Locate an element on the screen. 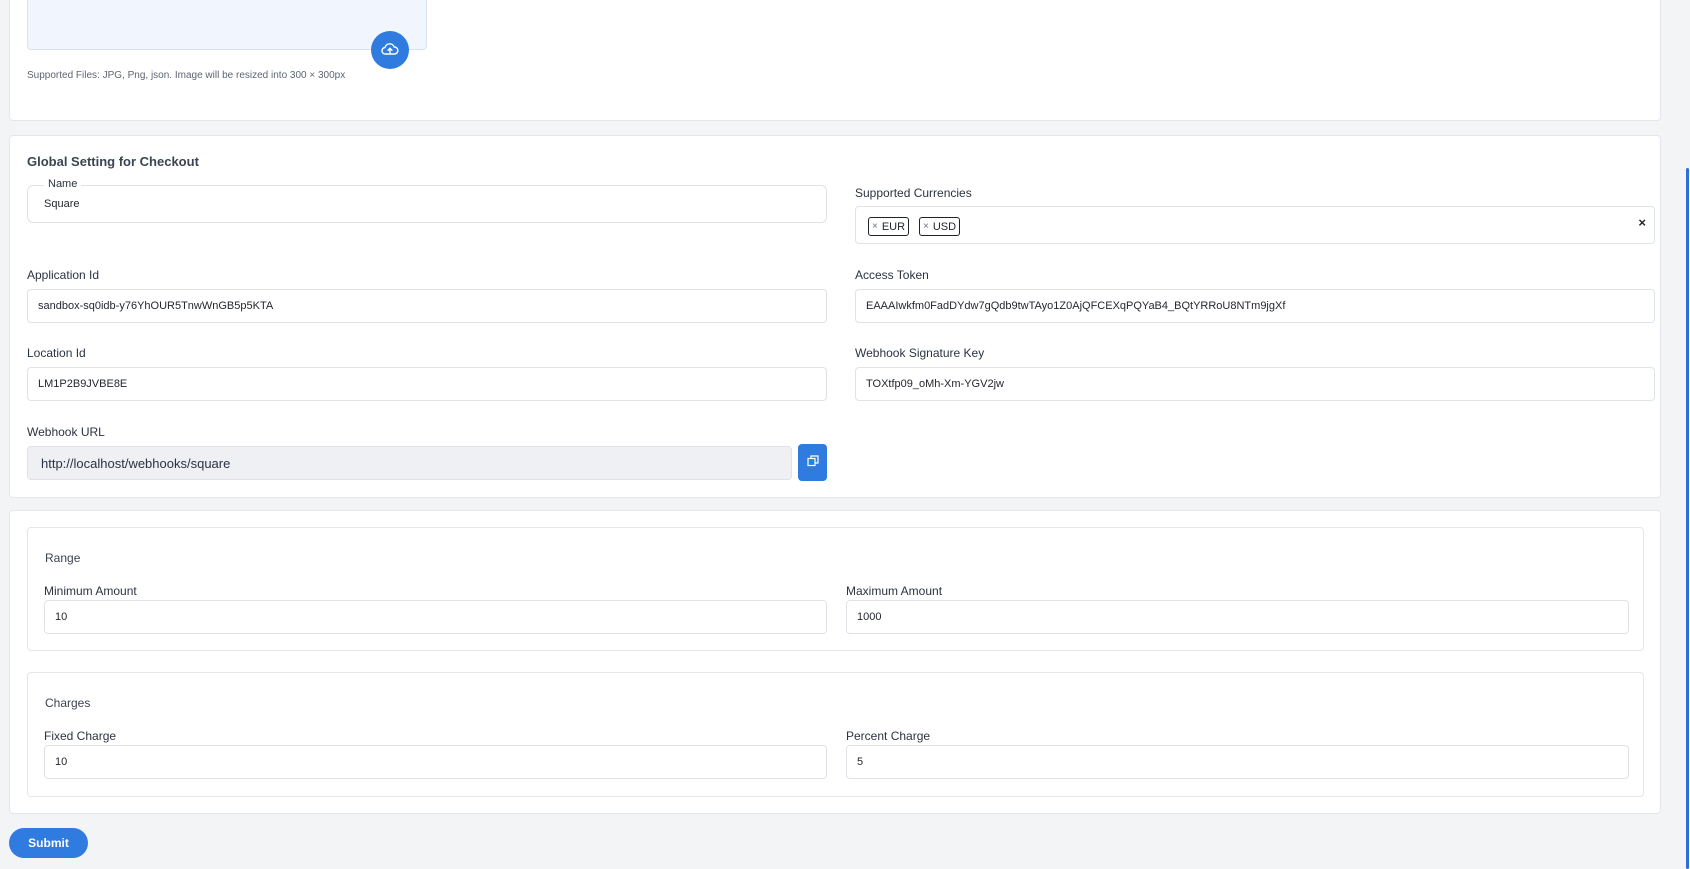 Image resolution: width=1690 pixels, height=869 pixels. copy-icon is located at coordinates (812, 463).